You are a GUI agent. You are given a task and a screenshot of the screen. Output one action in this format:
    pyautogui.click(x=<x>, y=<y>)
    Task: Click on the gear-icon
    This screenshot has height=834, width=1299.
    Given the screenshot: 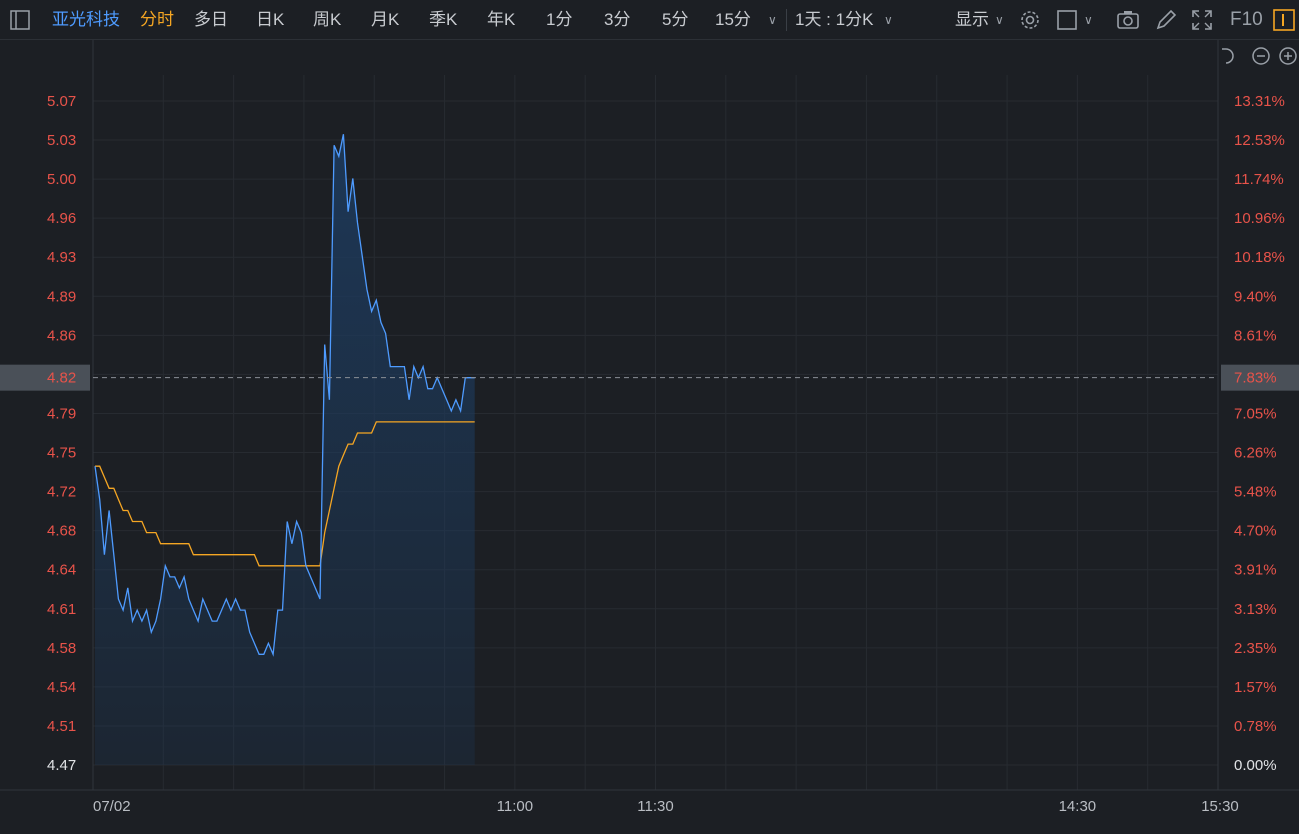 What is the action you would take?
    pyautogui.click(x=1030, y=20)
    